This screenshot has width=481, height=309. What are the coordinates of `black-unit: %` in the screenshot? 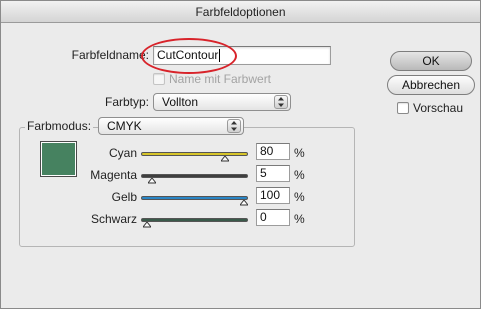 It's located at (299, 219).